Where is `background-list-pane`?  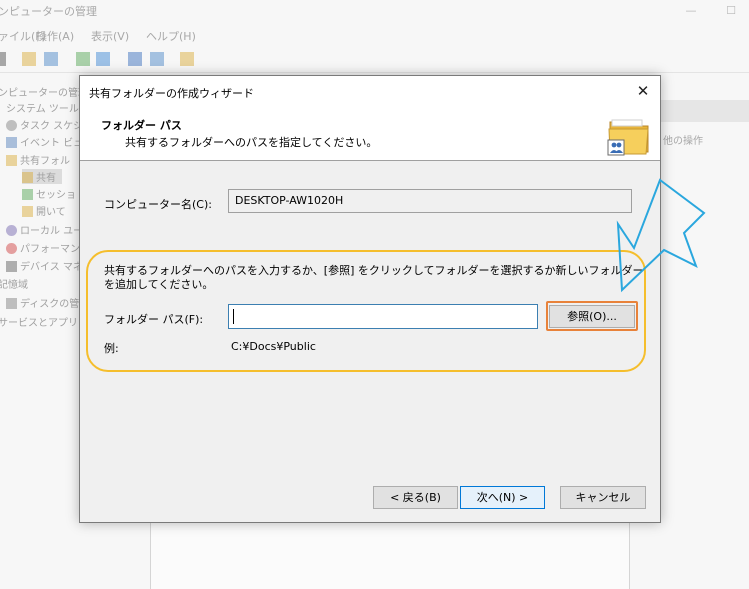 background-list-pane is located at coordinates (390, 555).